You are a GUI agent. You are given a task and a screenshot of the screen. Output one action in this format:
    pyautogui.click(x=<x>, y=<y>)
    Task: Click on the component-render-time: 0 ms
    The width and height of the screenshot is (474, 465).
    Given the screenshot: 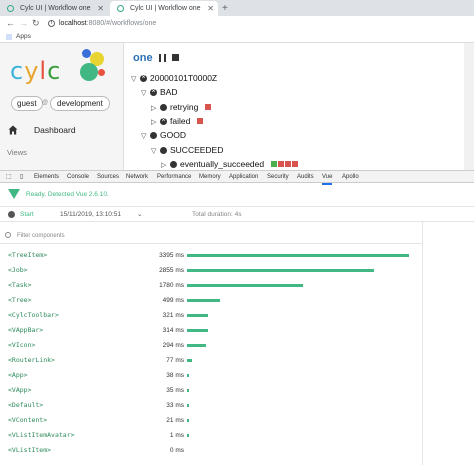 What is the action you would take?
    pyautogui.click(x=176, y=450)
    